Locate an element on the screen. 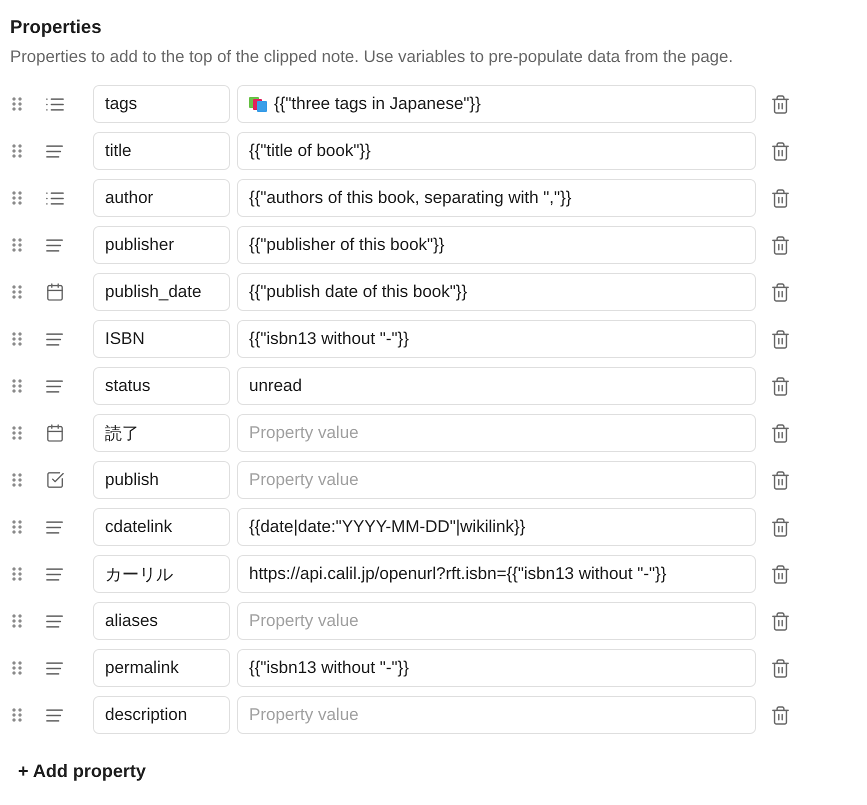 The height and width of the screenshot is (805, 867). property-value-field: {{"publisher of this book"}} is located at coordinates (496, 245).